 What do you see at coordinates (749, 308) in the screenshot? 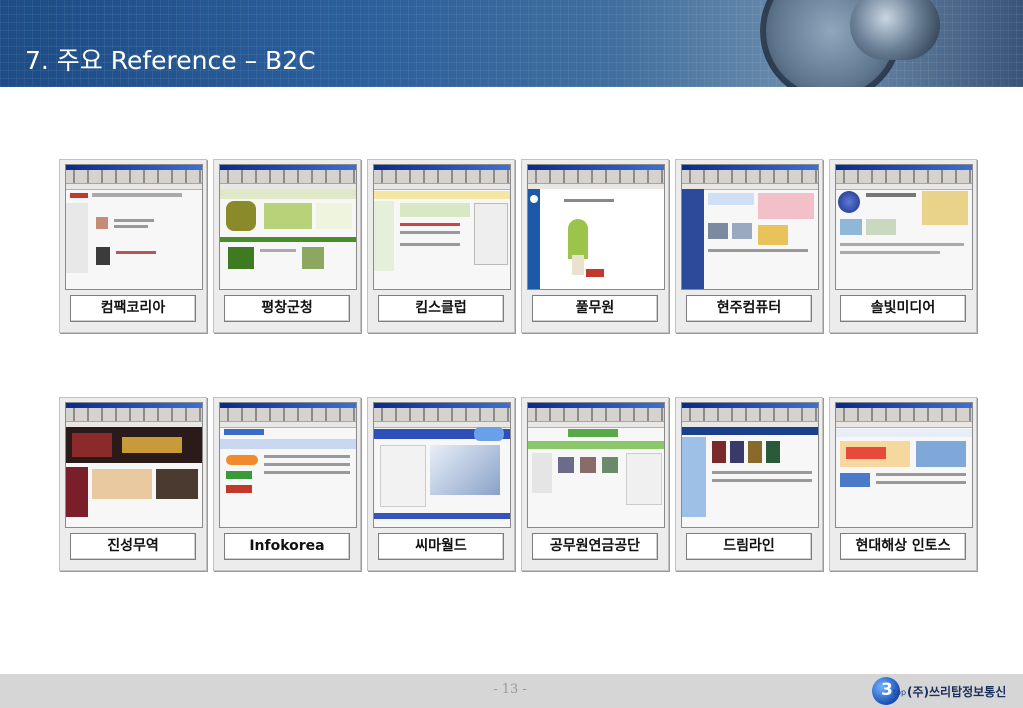
I see `reference-label: 현주컴퓨터` at bounding box center [749, 308].